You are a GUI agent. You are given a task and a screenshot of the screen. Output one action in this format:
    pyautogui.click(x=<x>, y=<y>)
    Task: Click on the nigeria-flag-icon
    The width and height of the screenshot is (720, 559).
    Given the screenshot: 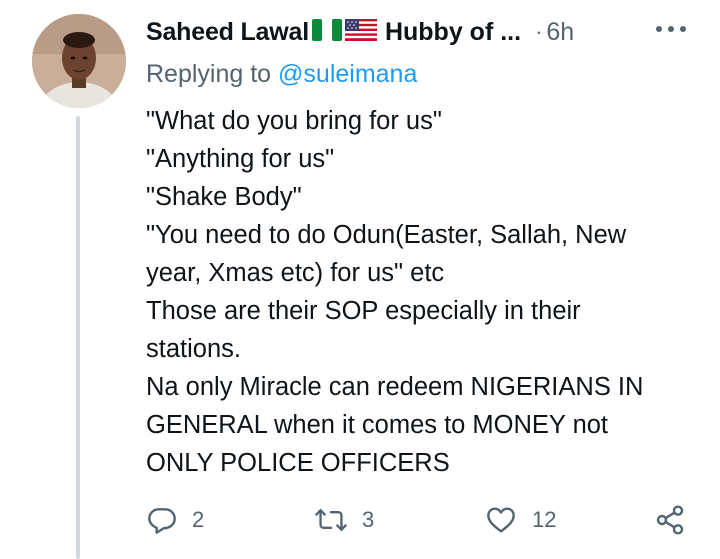 What is the action you would take?
    pyautogui.click(x=326, y=32)
    